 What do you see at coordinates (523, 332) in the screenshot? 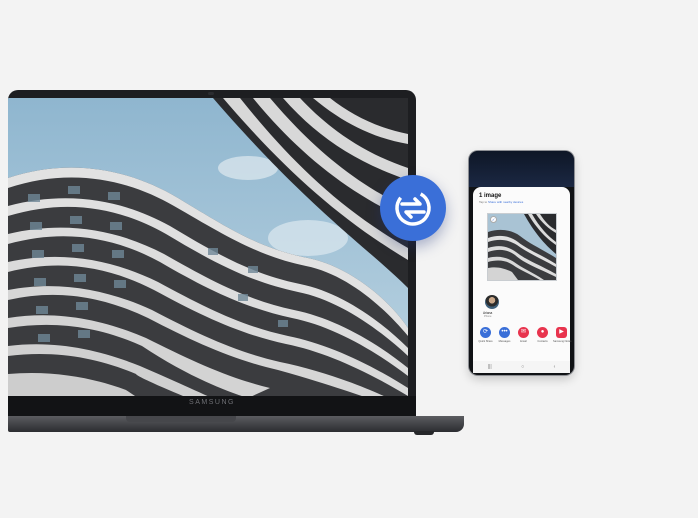
I see `email-icon: ✉` at bounding box center [523, 332].